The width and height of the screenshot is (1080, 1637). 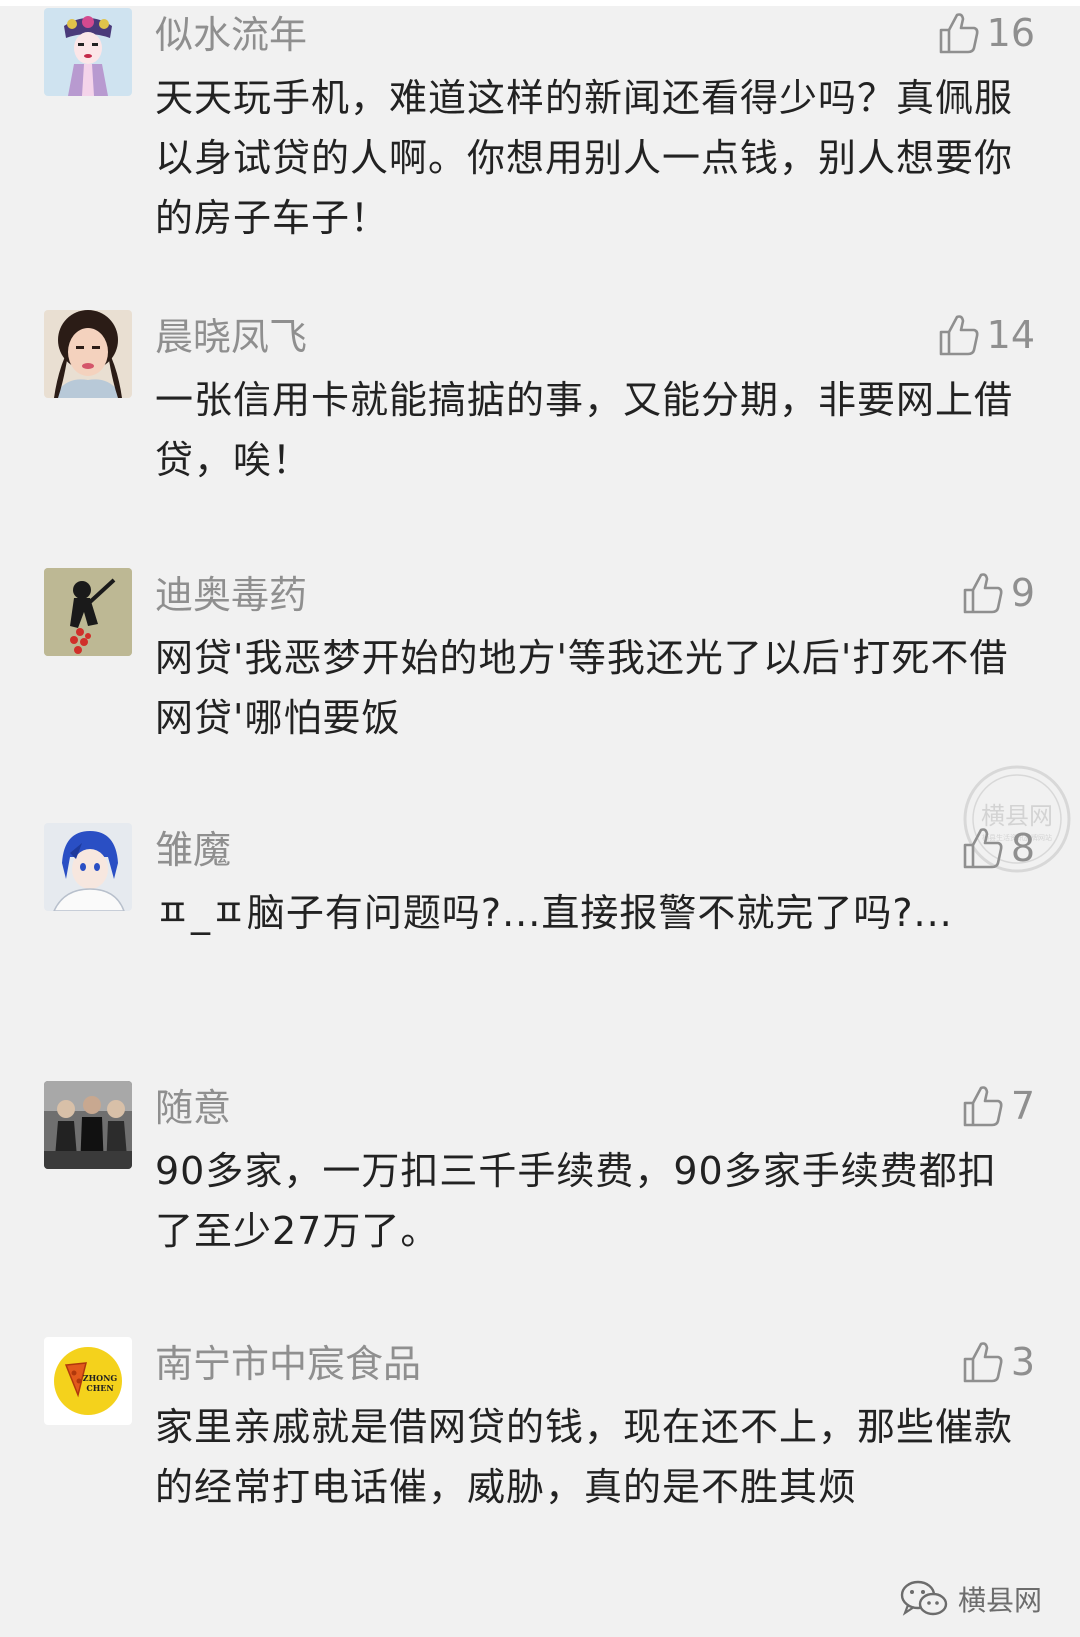 I want to click on like-button: 9, so click(x=998, y=593).